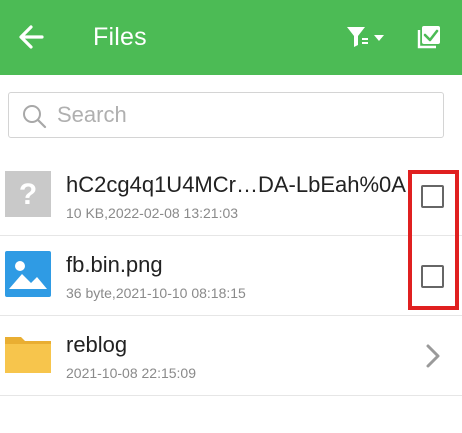 This screenshot has height=433, width=462. Describe the element at coordinates (97, 344) in the screenshot. I see `folder-name: reblog` at that location.